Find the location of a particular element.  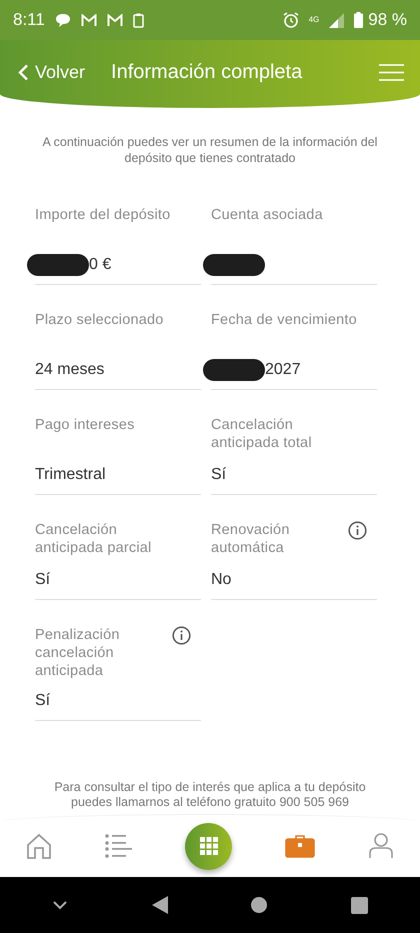

apps-button is located at coordinates (208, 846).